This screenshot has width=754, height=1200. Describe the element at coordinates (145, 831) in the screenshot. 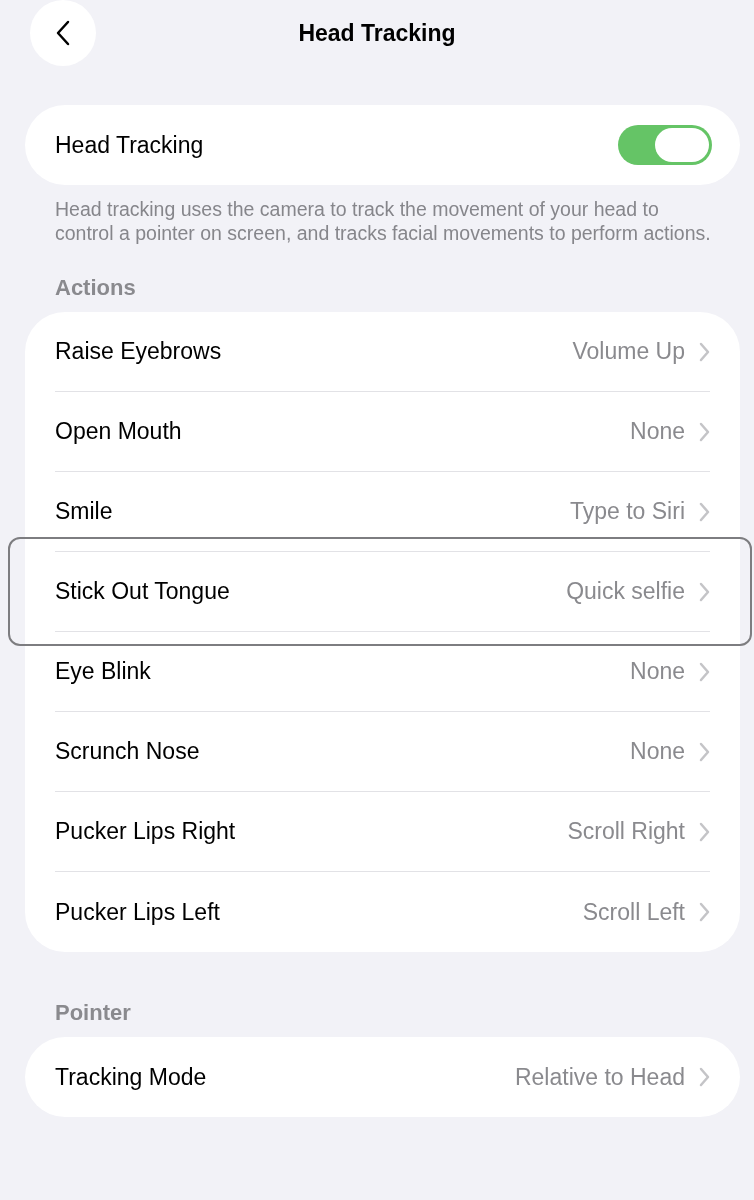

I see `row-label: Pucker Lips Right` at that location.